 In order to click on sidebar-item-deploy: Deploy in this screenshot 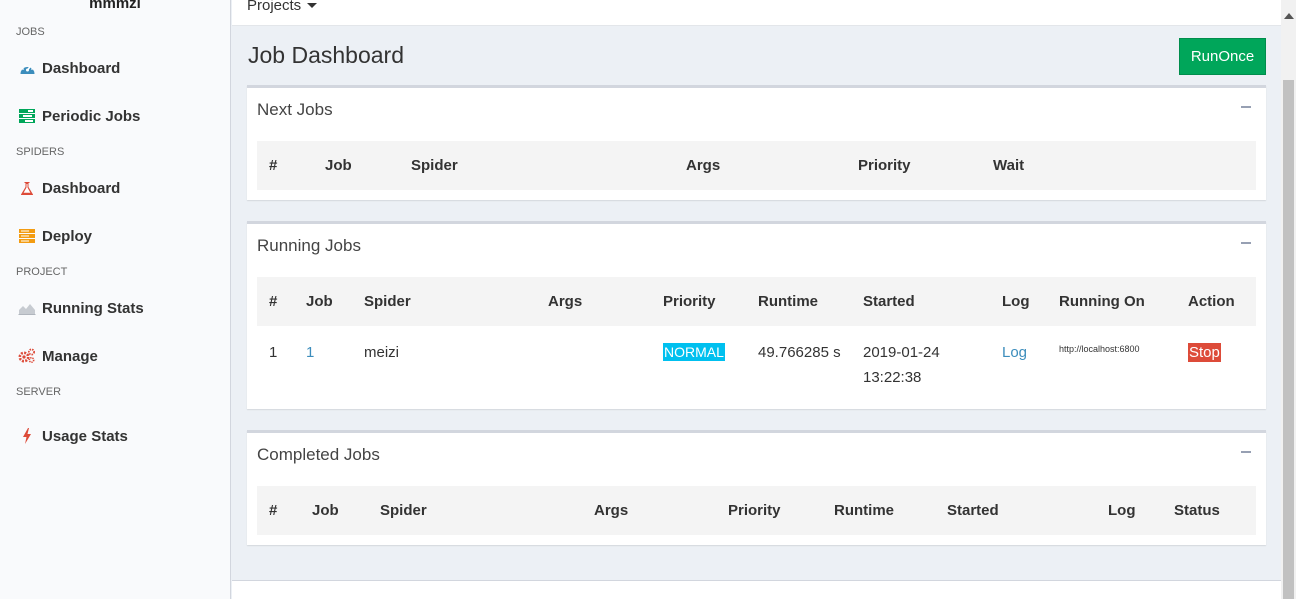, I will do `click(115, 236)`.